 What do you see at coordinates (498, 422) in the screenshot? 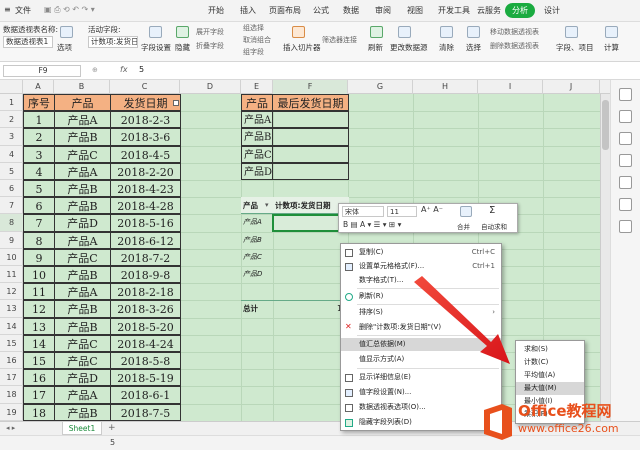
I see `office-logo-icon` at bounding box center [498, 422].